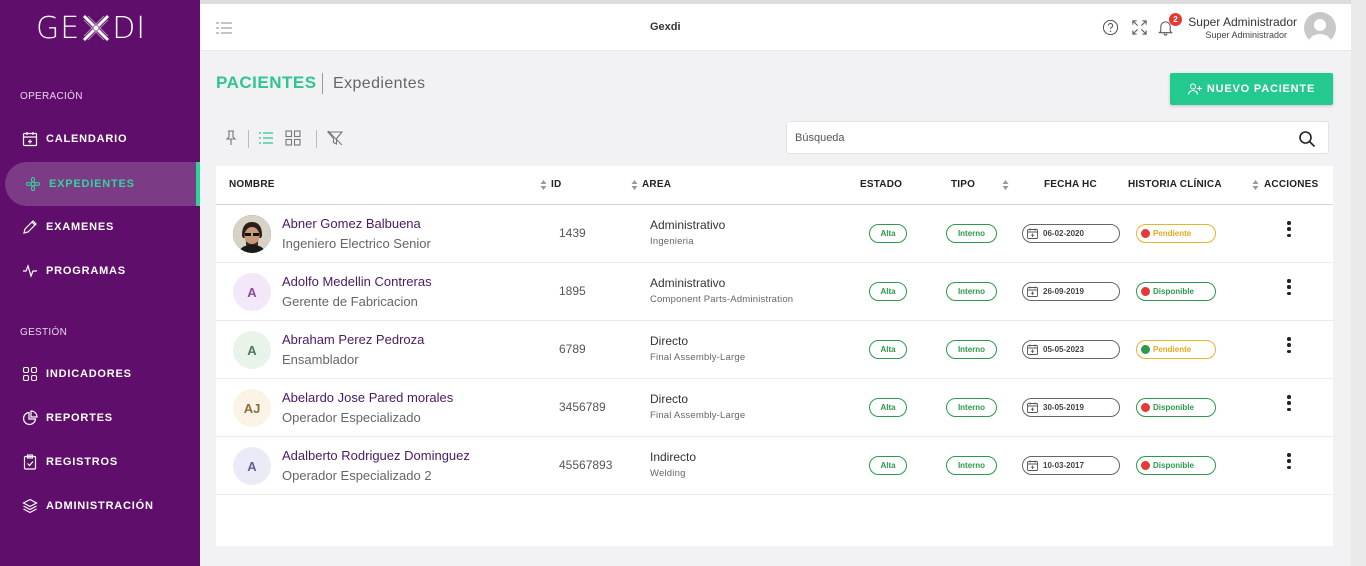  What do you see at coordinates (224, 28) in the screenshot?
I see `menu-toggle-icon` at bounding box center [224, 28].